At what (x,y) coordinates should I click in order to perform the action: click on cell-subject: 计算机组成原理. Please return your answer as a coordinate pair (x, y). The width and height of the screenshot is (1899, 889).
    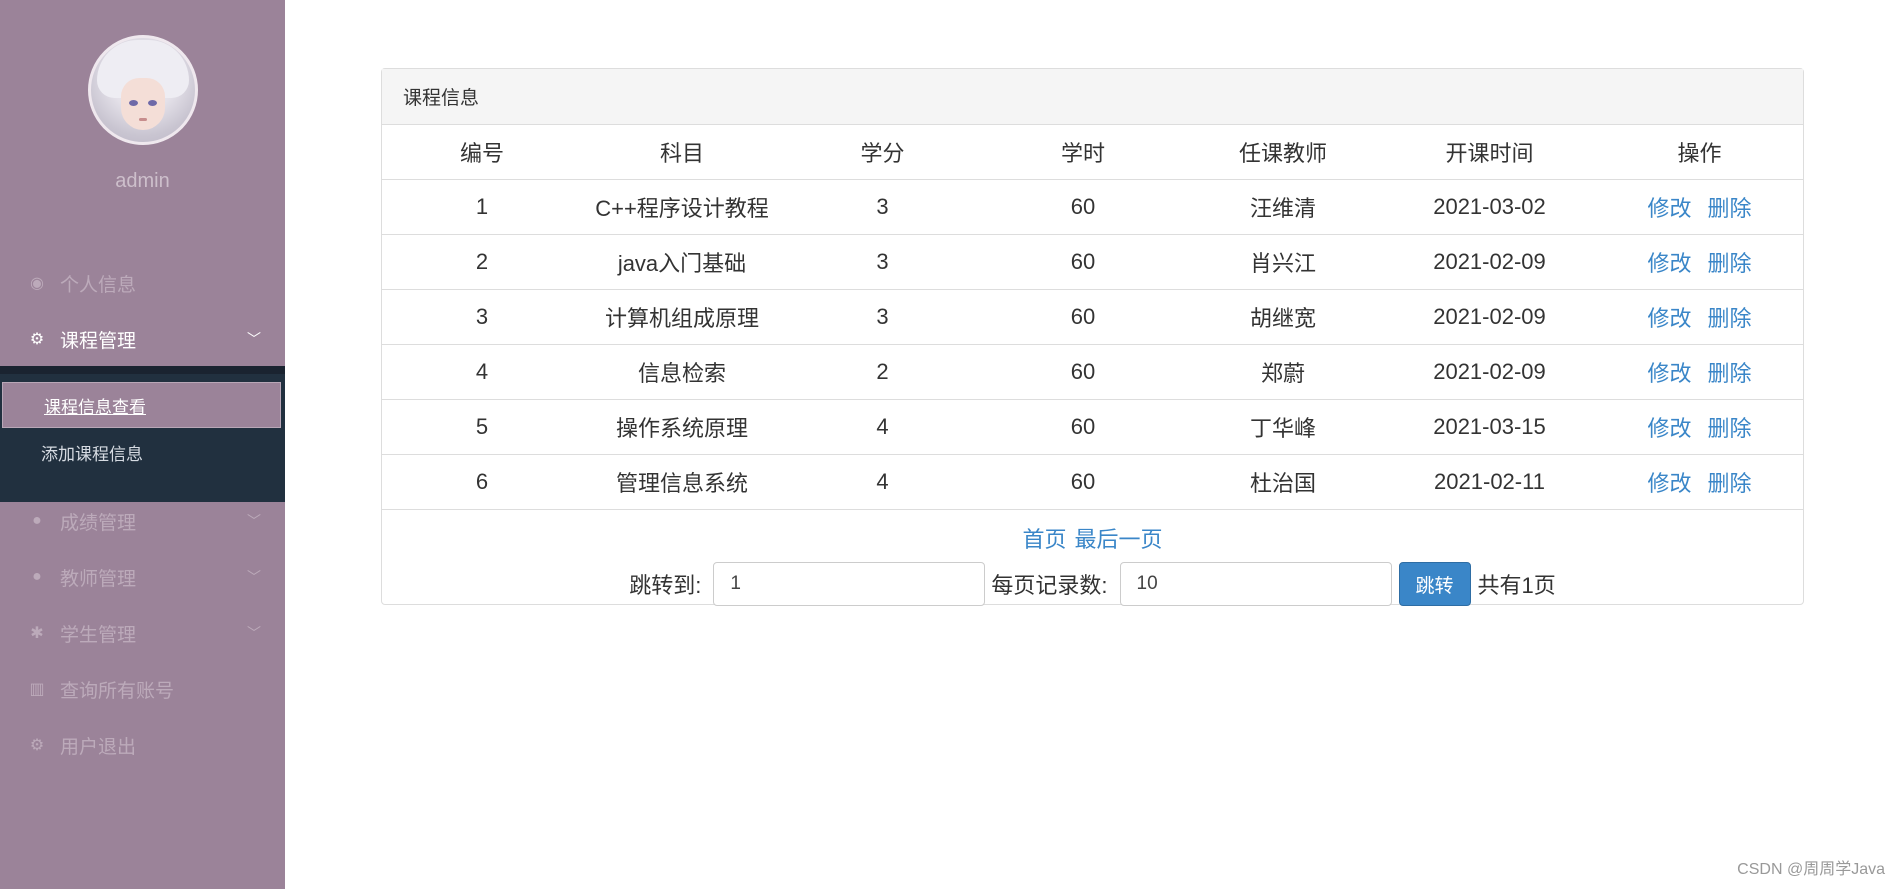
    Looking at the image, I should click on (682, 317).